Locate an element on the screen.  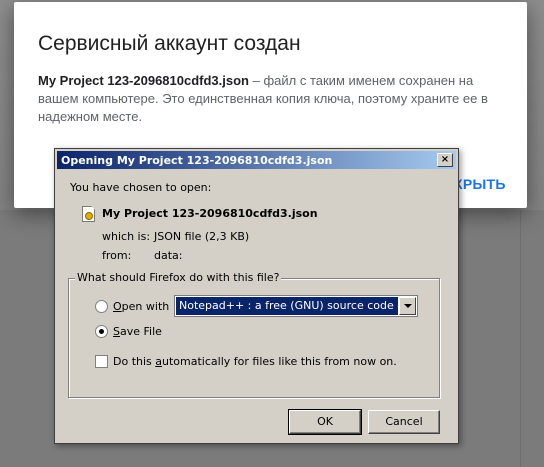
background-divider is located at coordinates (520, 338).